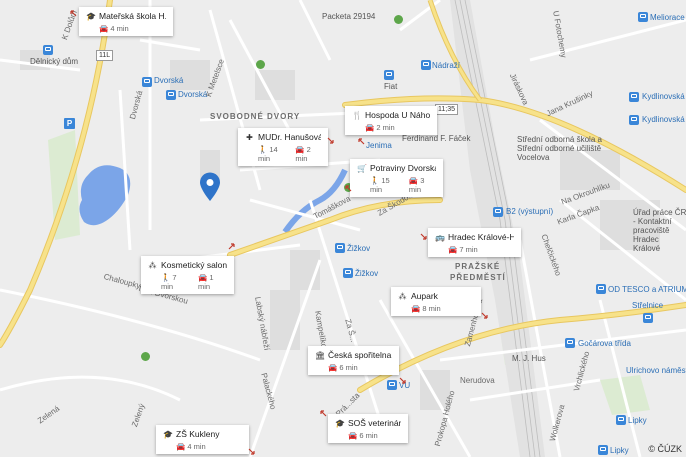 The image size is (686, 457). Describe the element at coordinates (320, 355) in the screenshot. I see `bank-icon: 🏛` at that location.